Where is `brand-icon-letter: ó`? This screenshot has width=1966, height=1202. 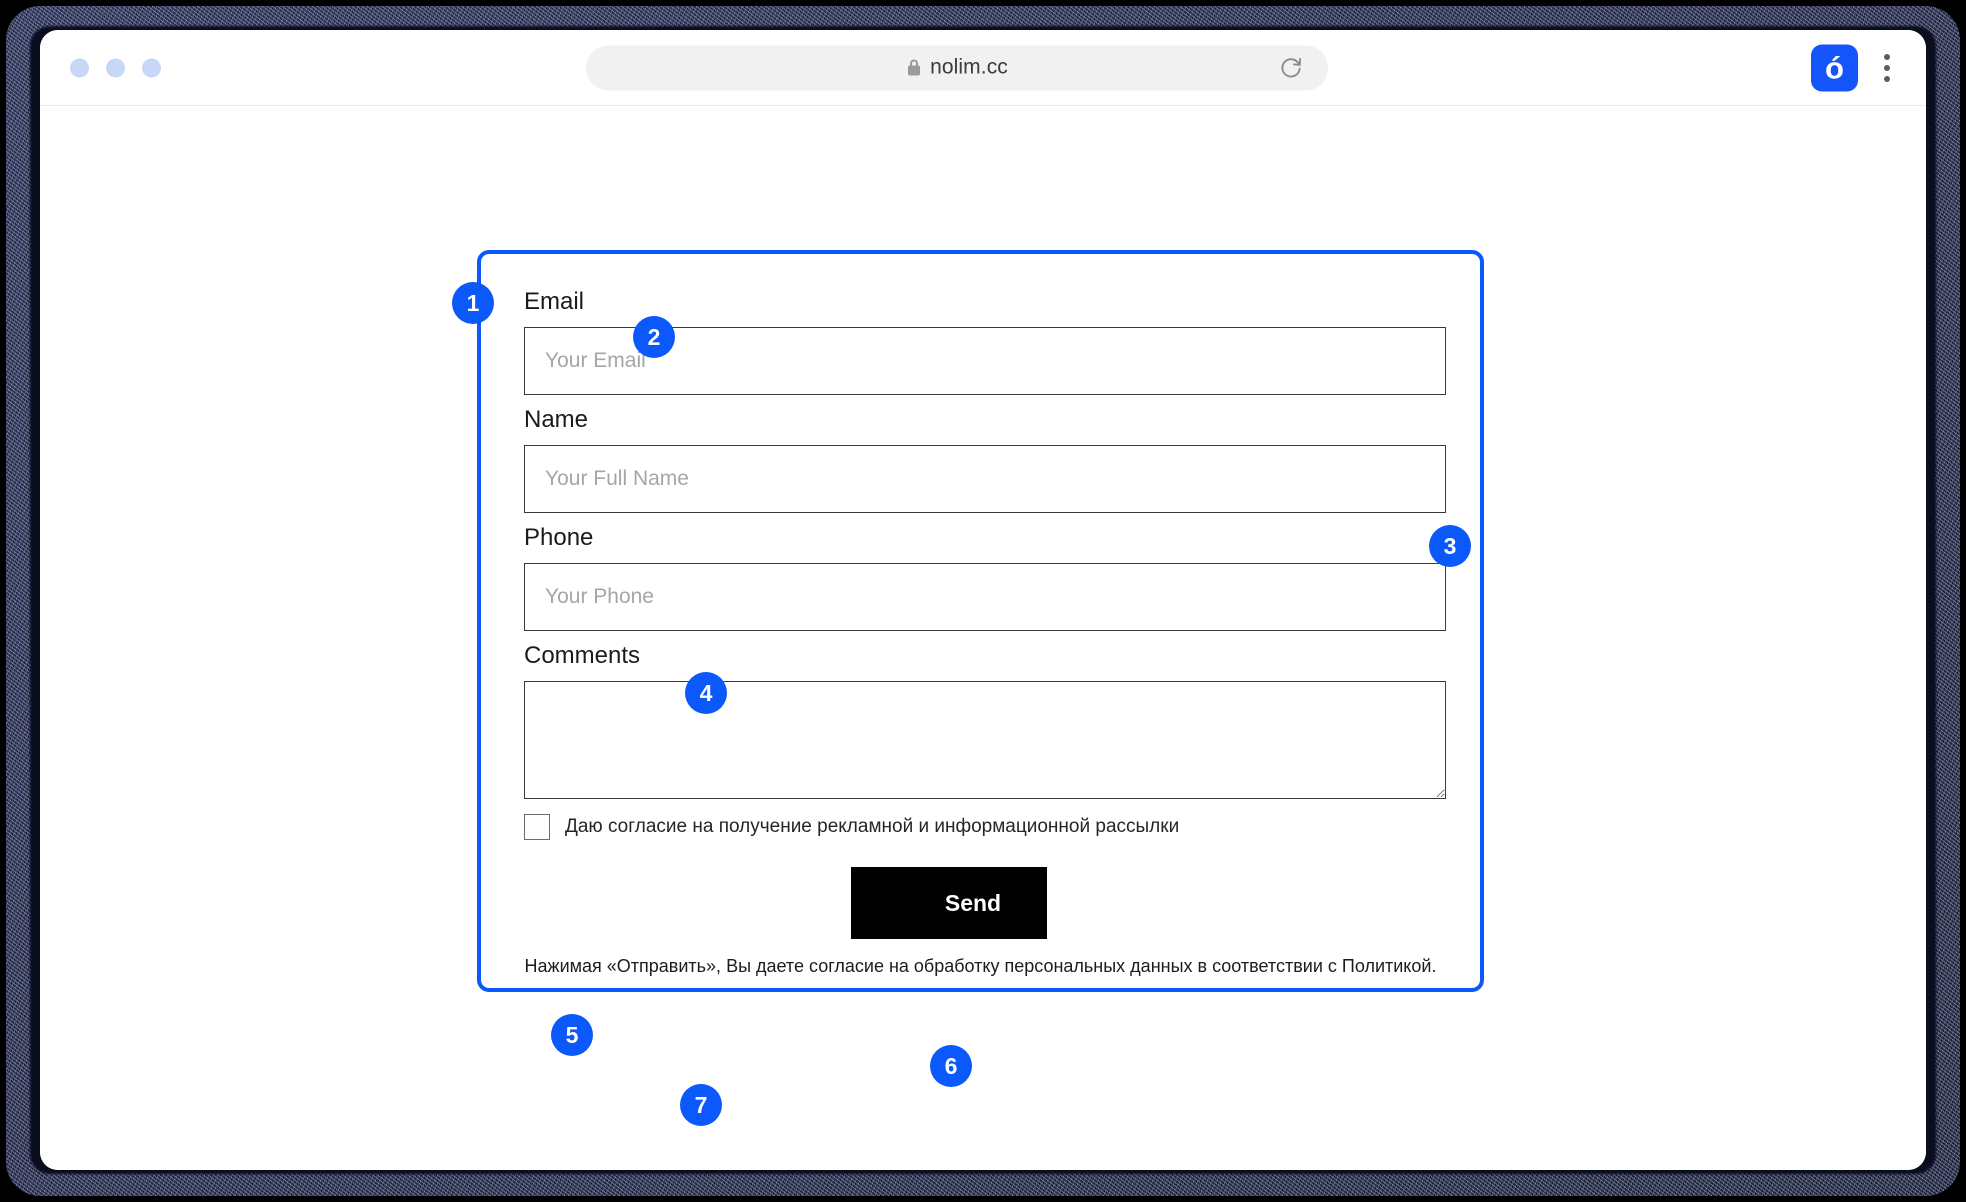
brand-icon-letter: ó is located at coordinates (1834, 67).